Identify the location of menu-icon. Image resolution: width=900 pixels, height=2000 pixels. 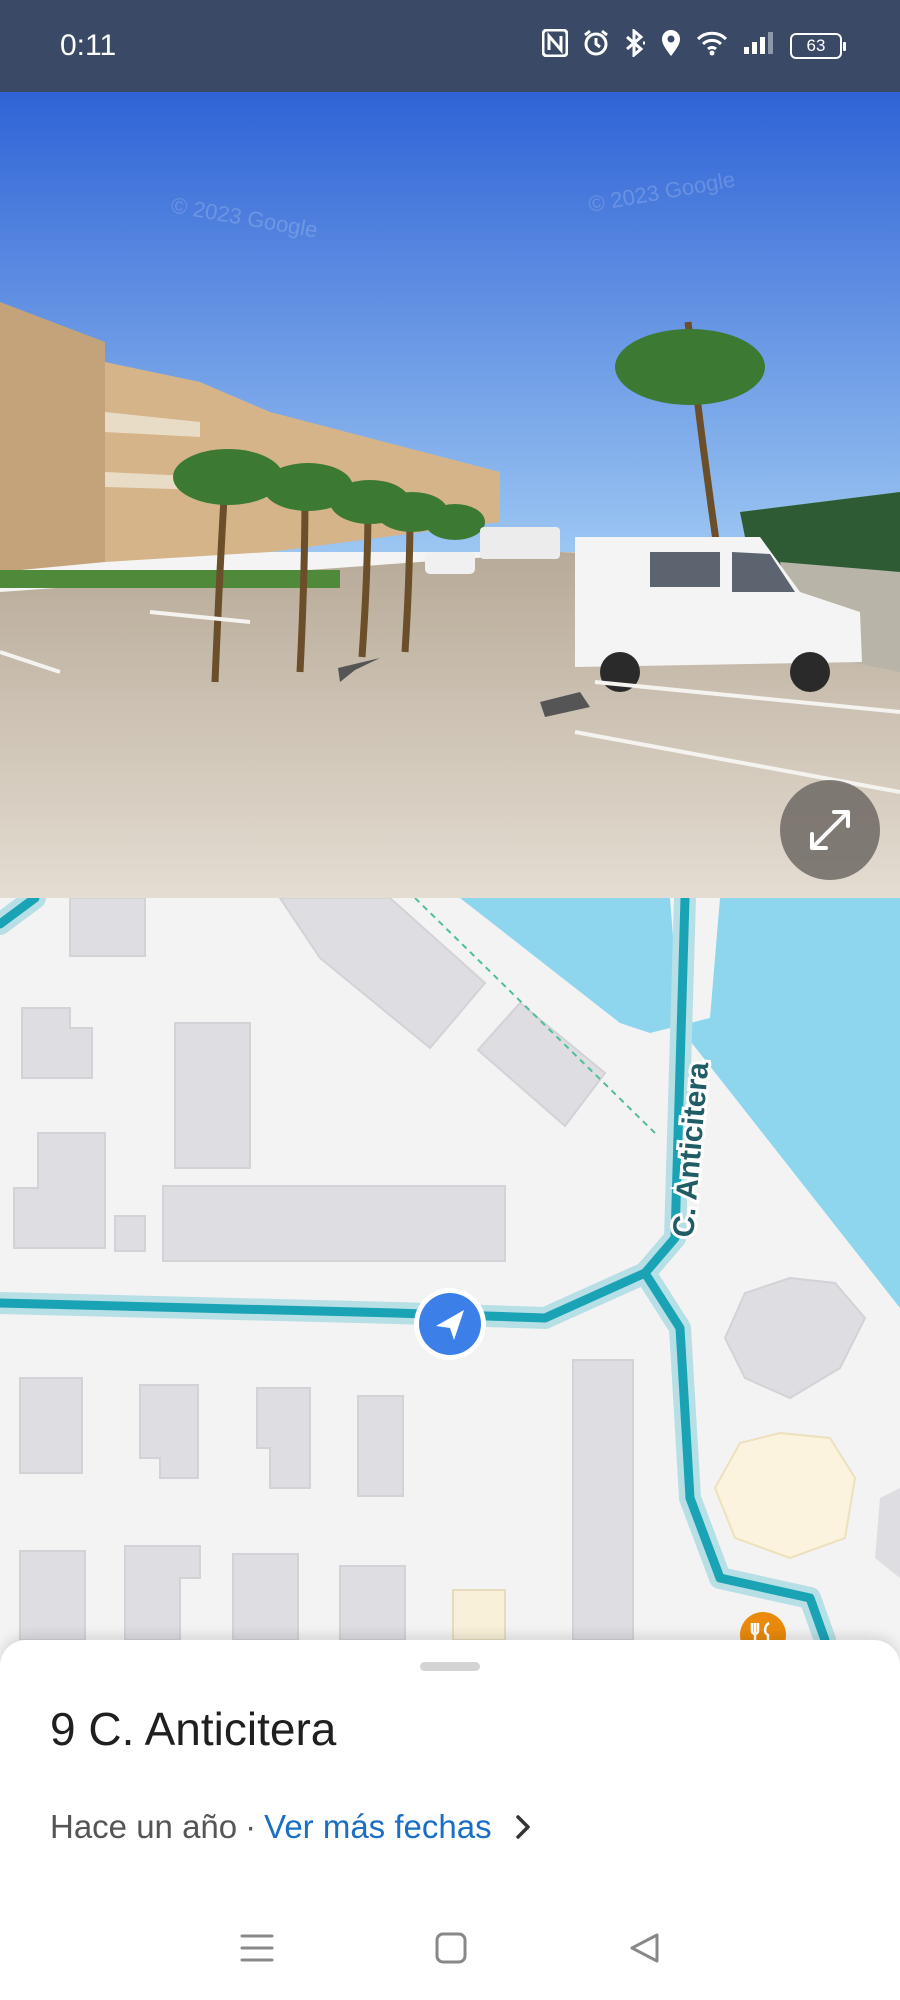
(257, 1950).